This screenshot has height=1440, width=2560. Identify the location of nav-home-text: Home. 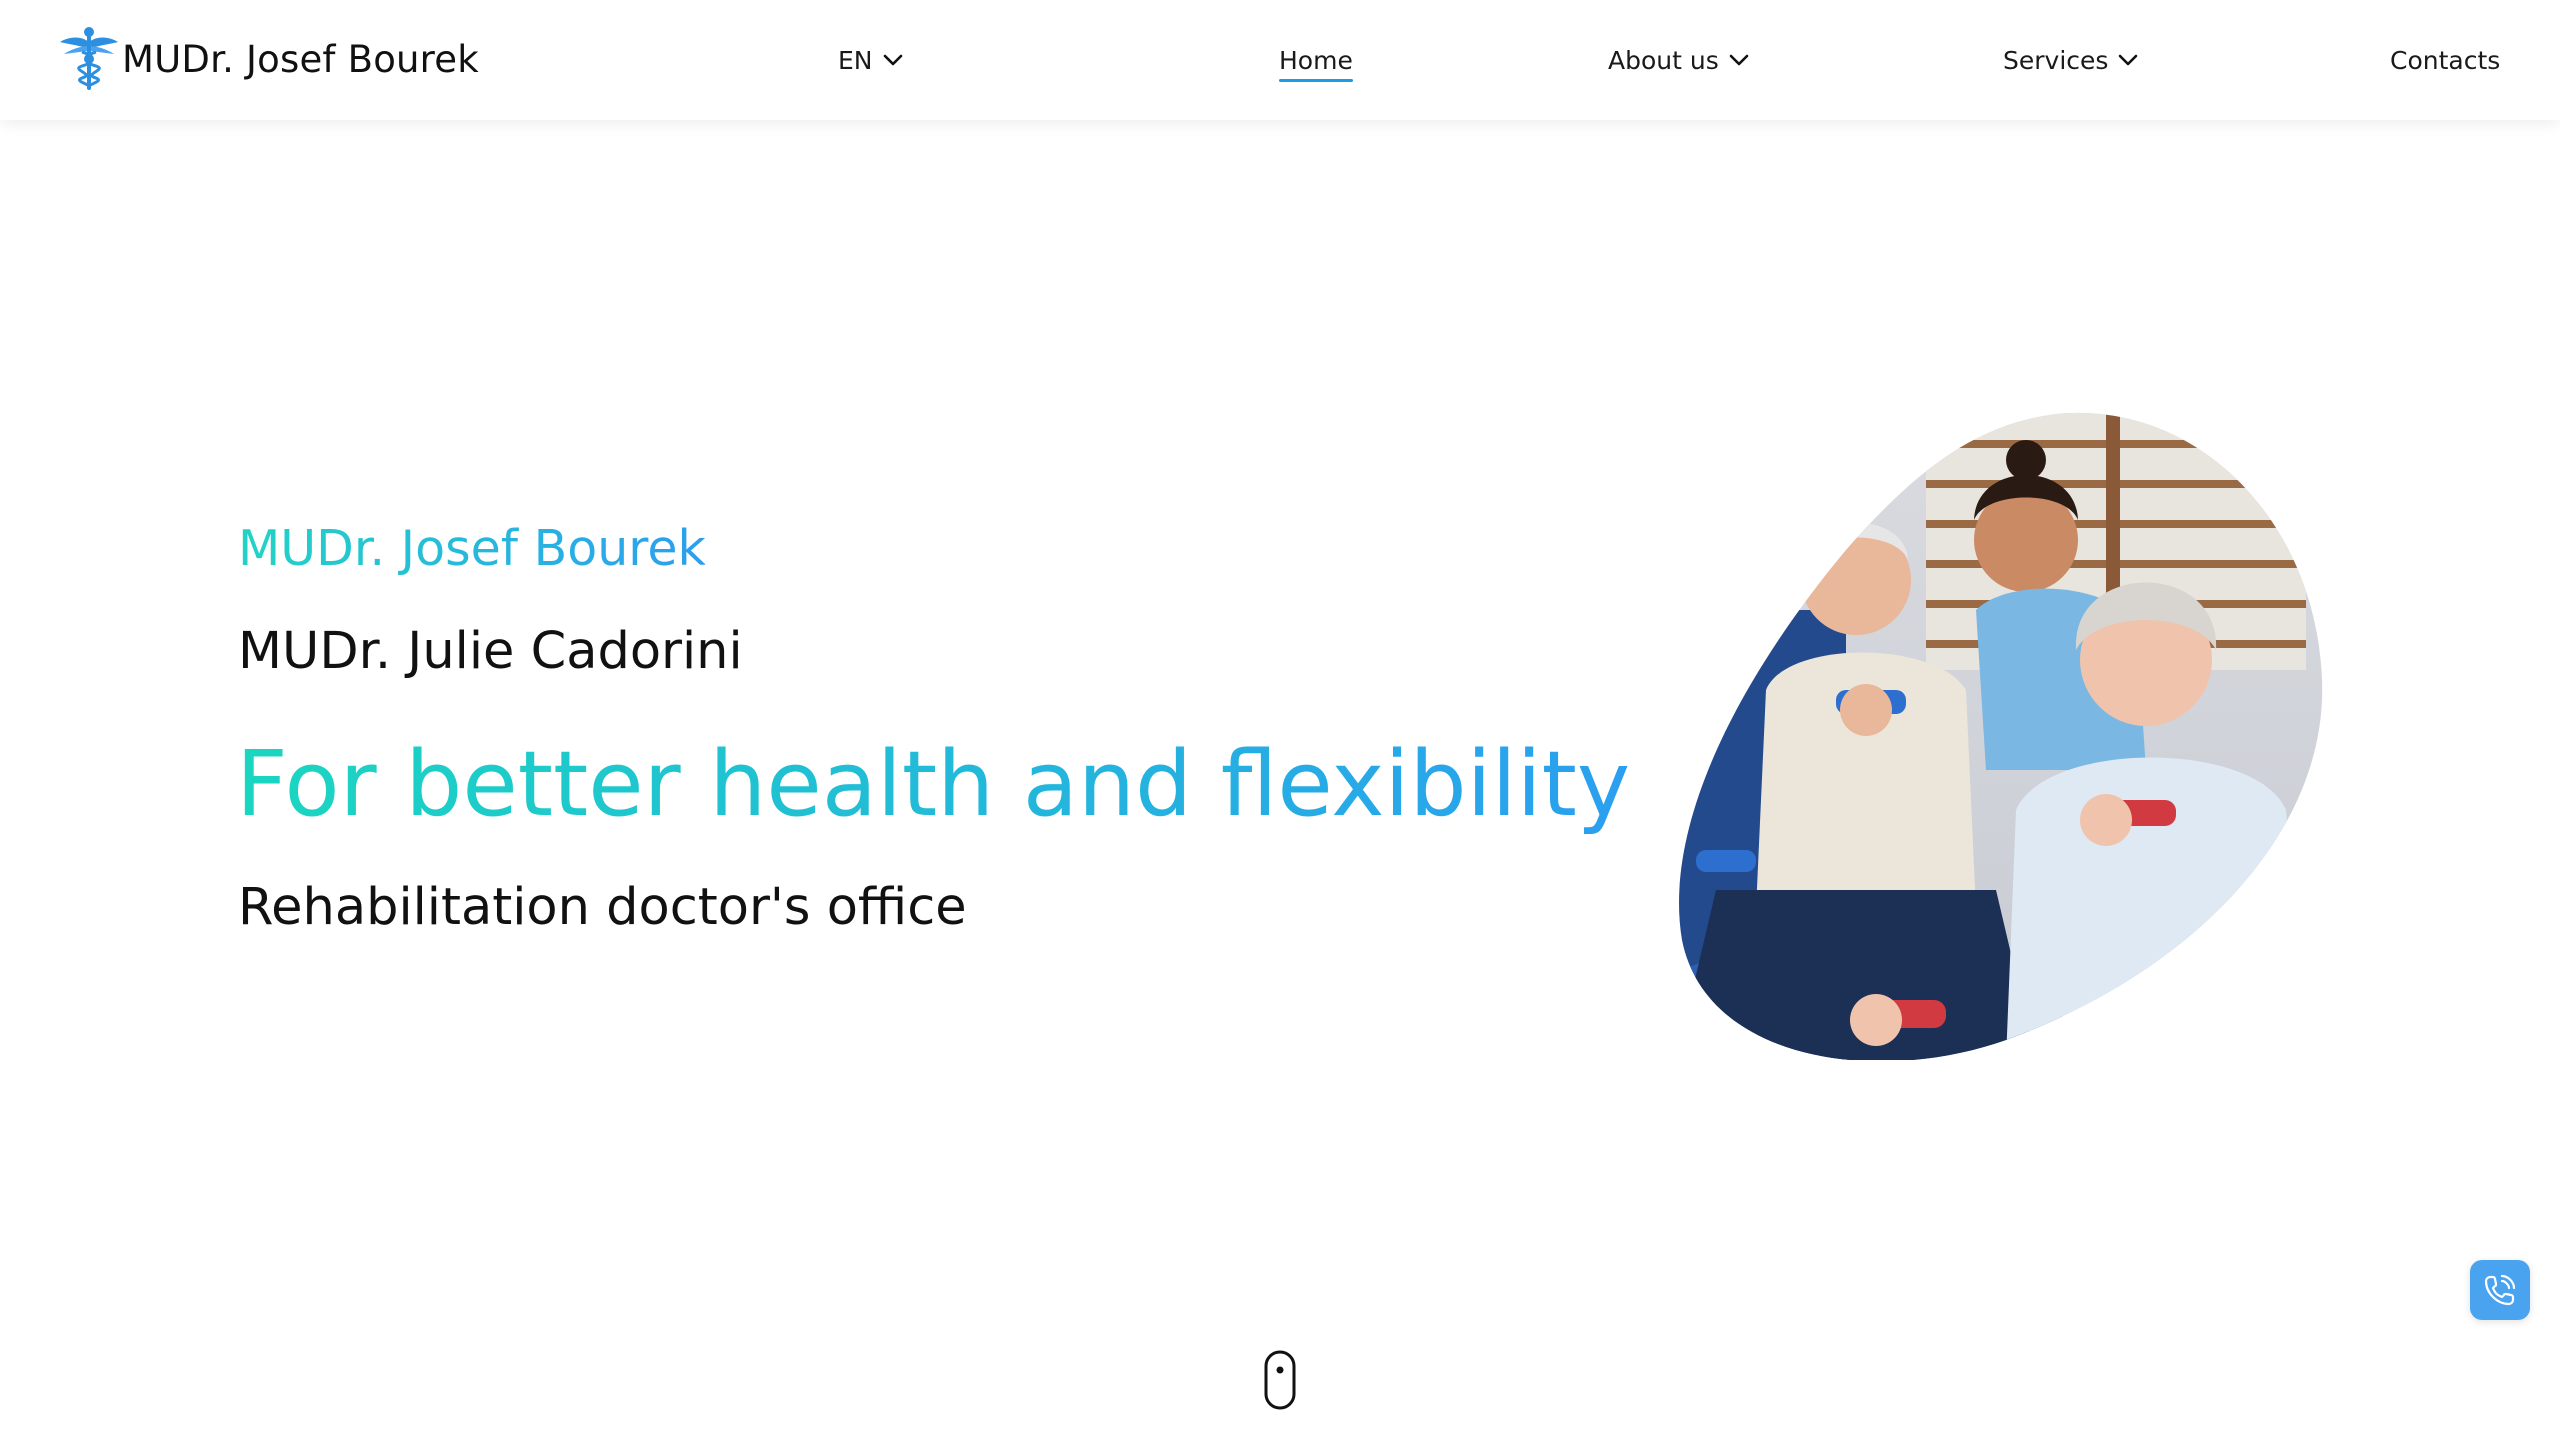
(1316, 60).